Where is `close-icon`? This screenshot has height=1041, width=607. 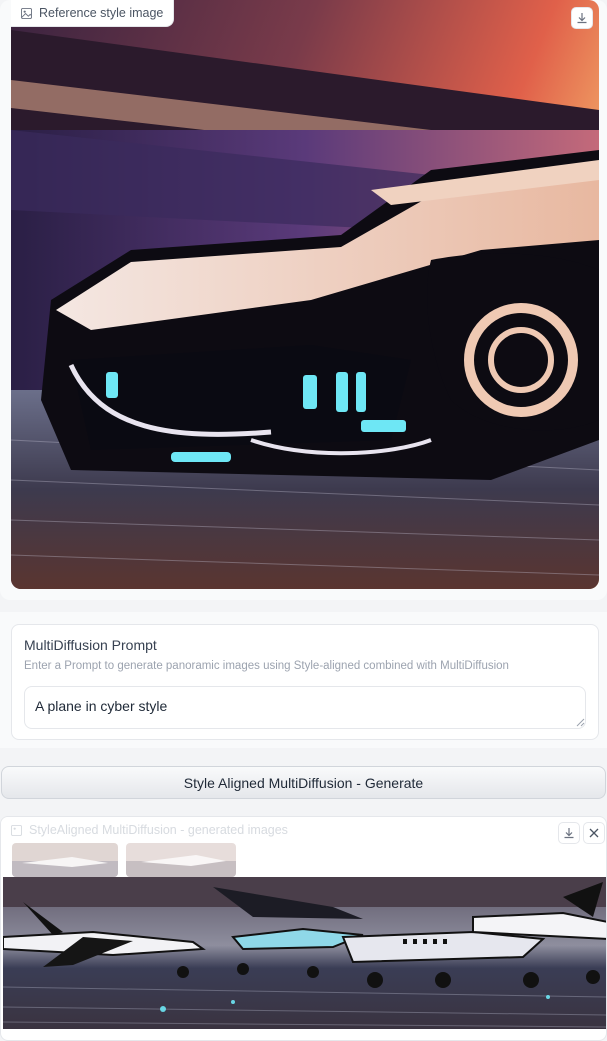 close-icon is located at coordinates (594, 833).